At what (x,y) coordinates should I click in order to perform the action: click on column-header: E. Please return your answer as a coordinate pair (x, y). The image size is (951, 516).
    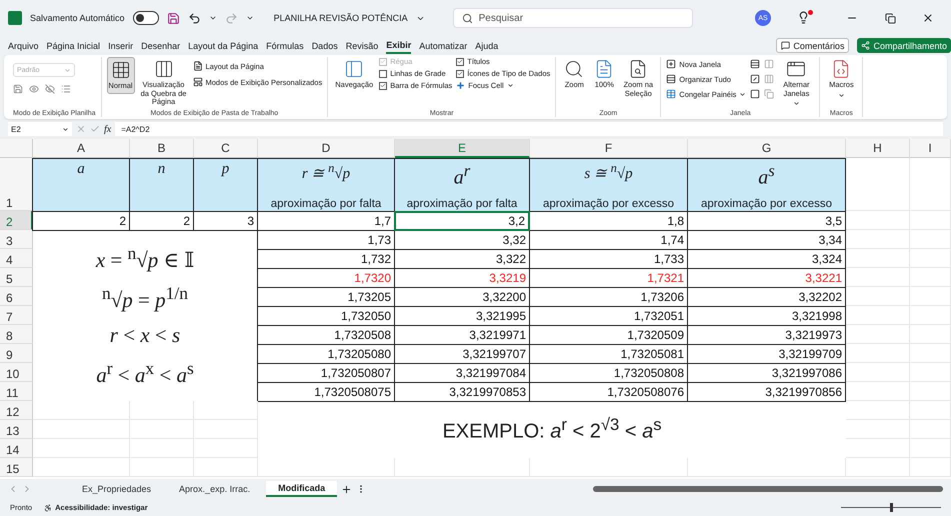
    Looking at the image, I should click on (462, 148).